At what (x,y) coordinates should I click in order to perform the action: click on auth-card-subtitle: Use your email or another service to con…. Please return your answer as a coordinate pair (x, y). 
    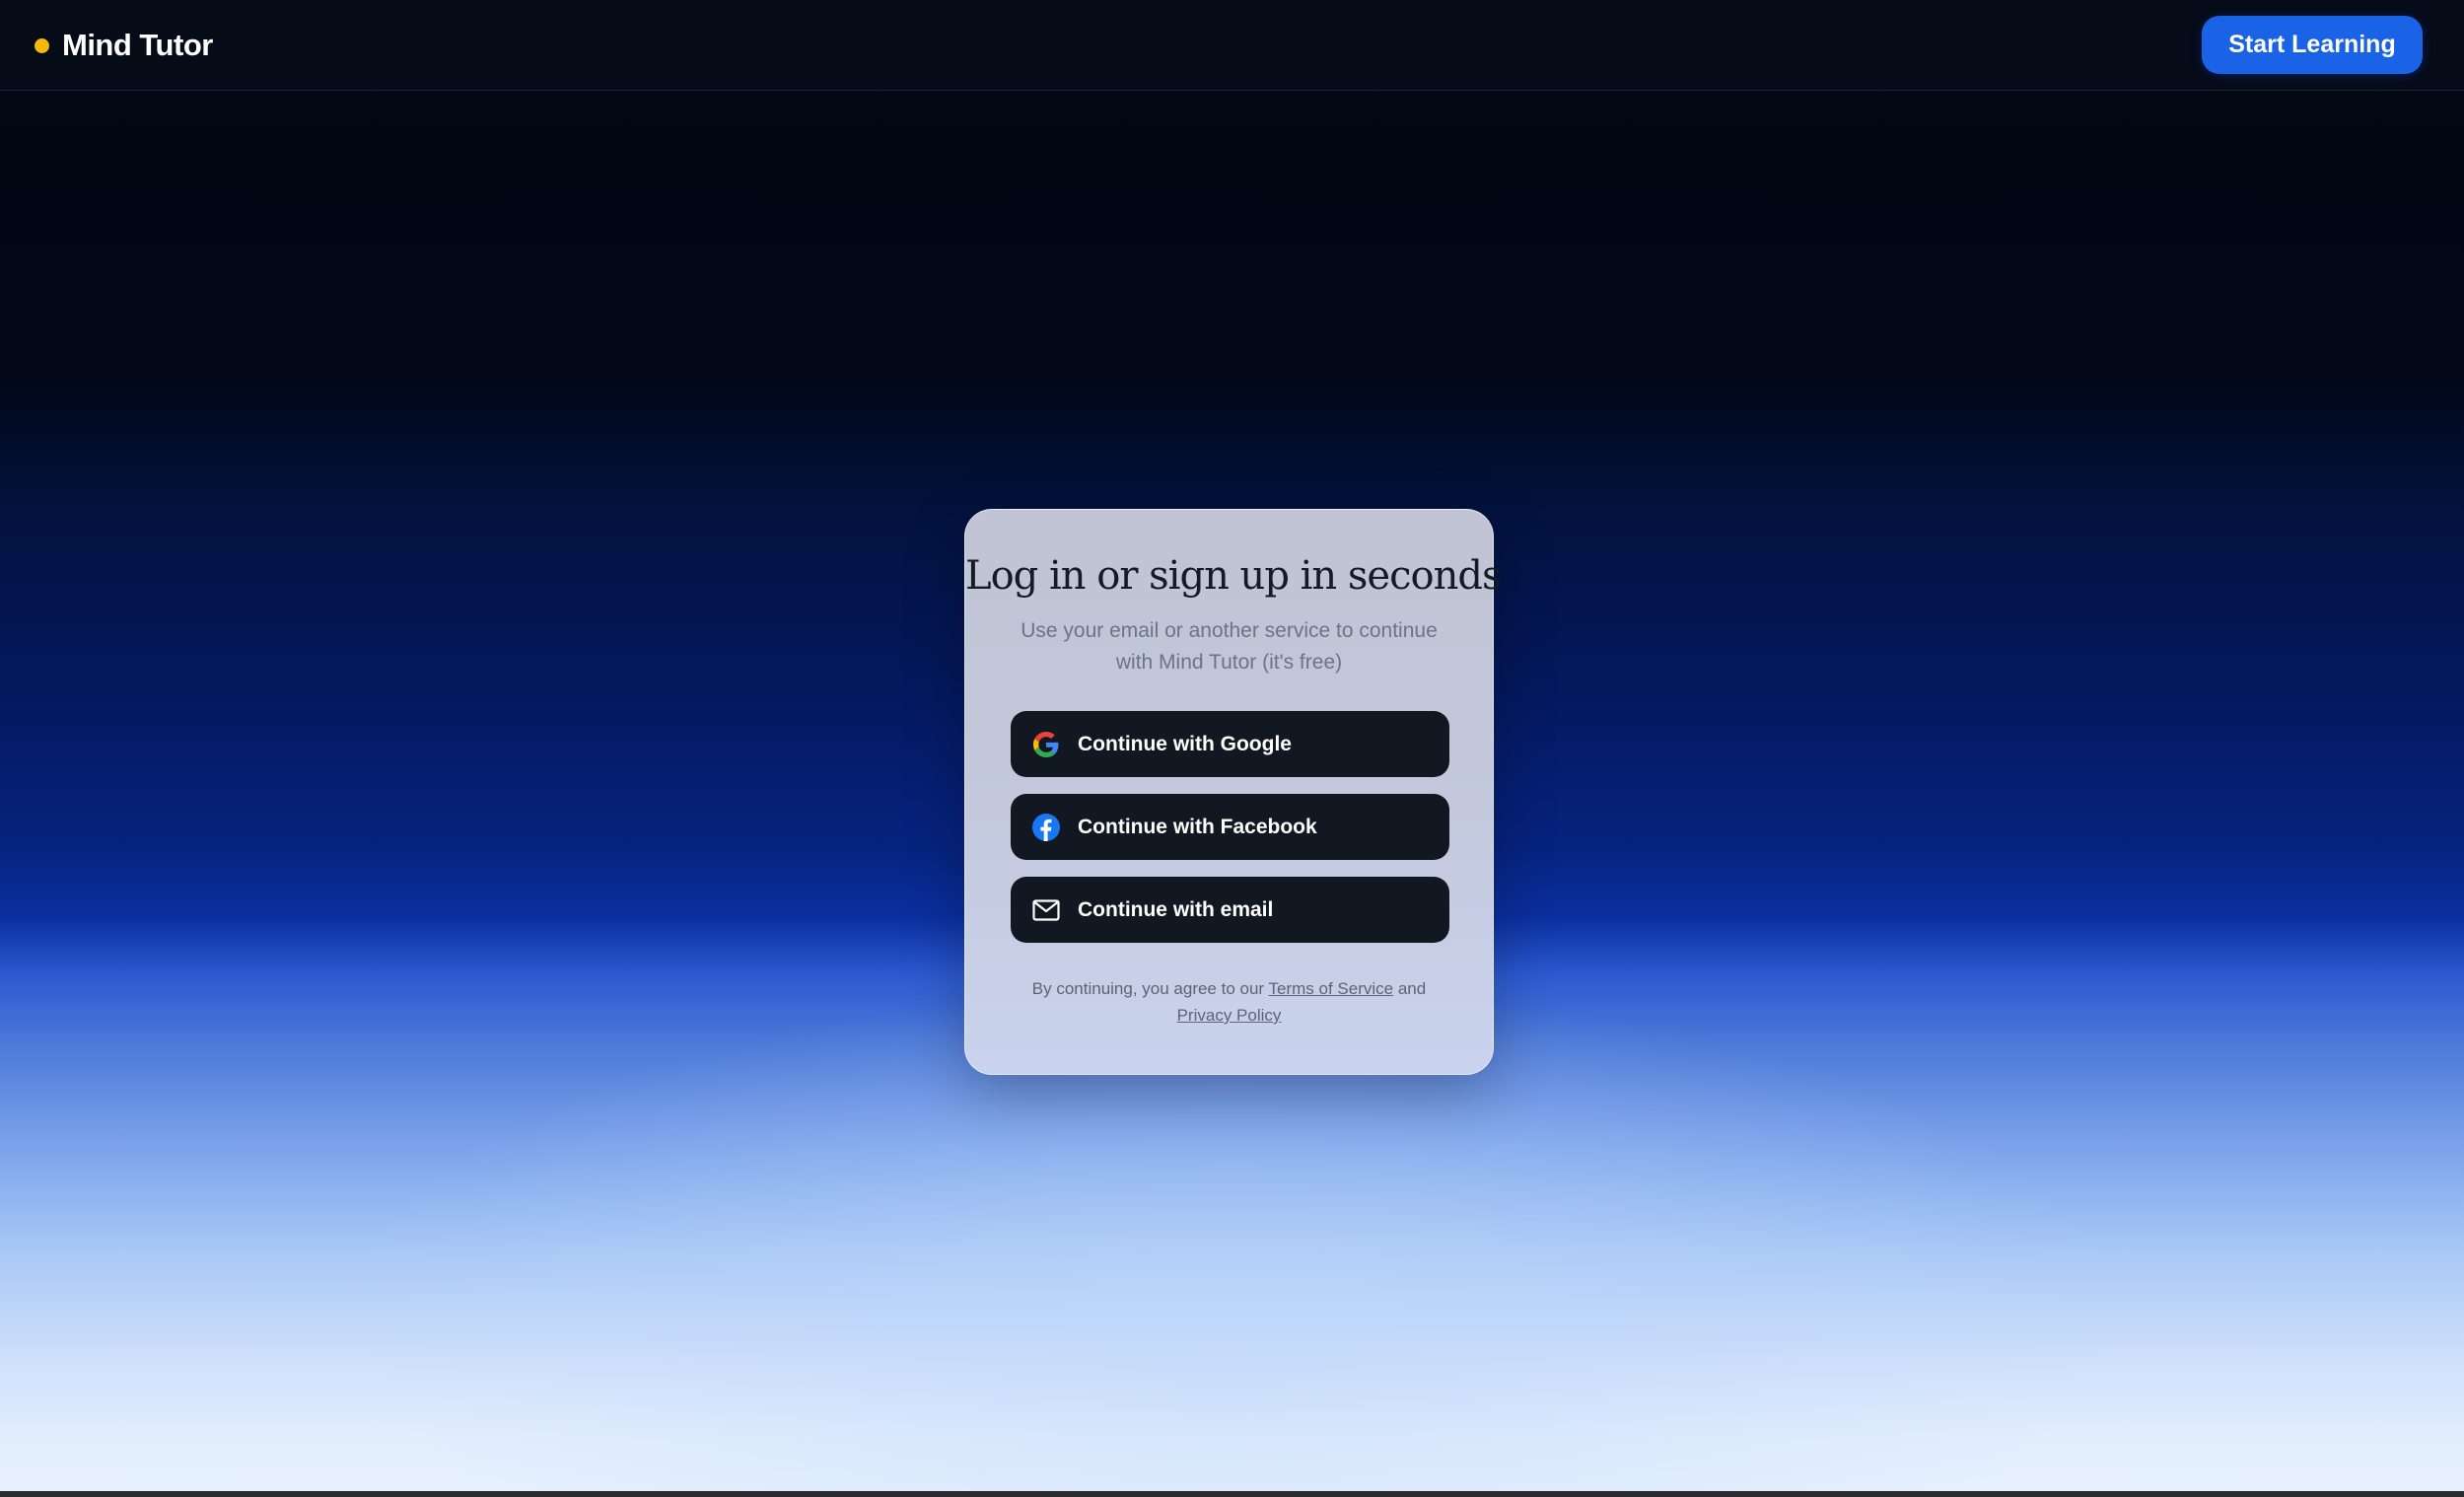
    Looking at the image, I should click on (1229, 646).